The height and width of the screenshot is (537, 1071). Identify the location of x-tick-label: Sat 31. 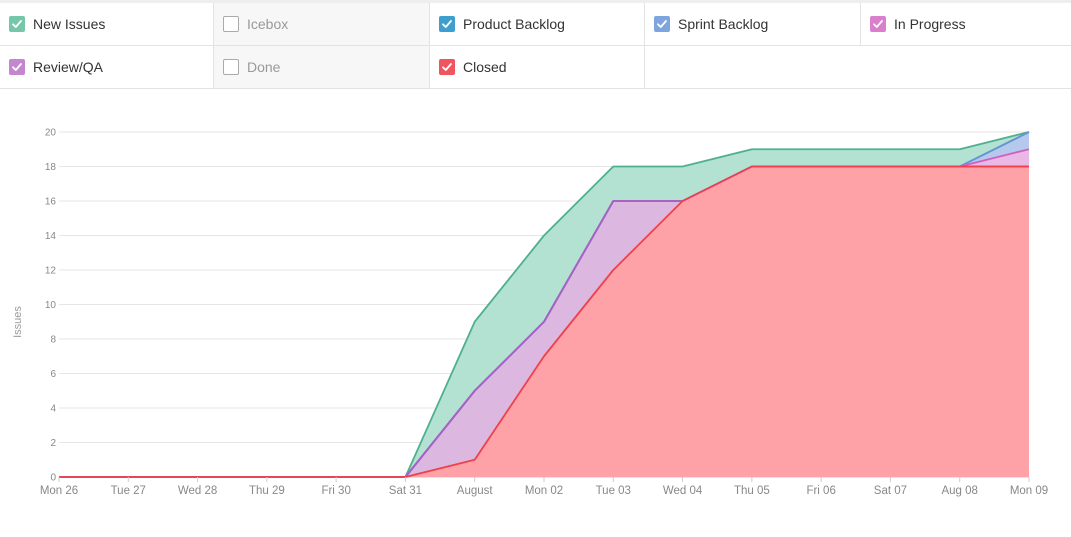
(405, 491).